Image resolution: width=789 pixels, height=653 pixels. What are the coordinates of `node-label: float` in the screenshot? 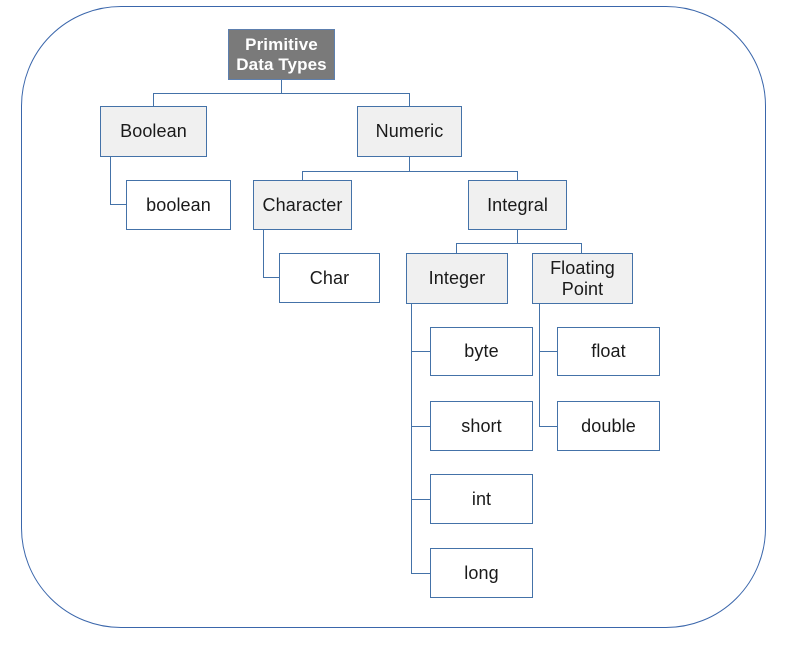 It's located at (608, 351).